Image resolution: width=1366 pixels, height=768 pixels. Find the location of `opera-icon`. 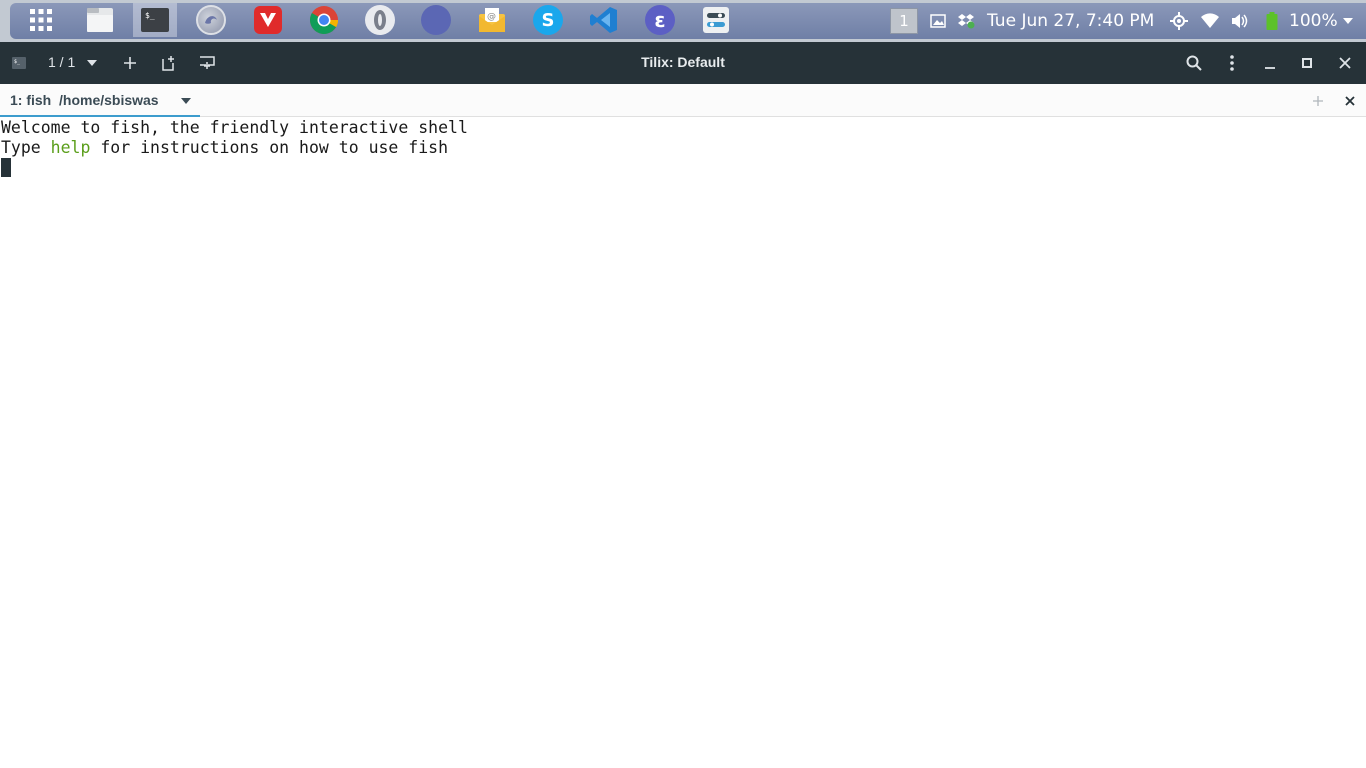

opera-icon is located at coordinates (380, 20).